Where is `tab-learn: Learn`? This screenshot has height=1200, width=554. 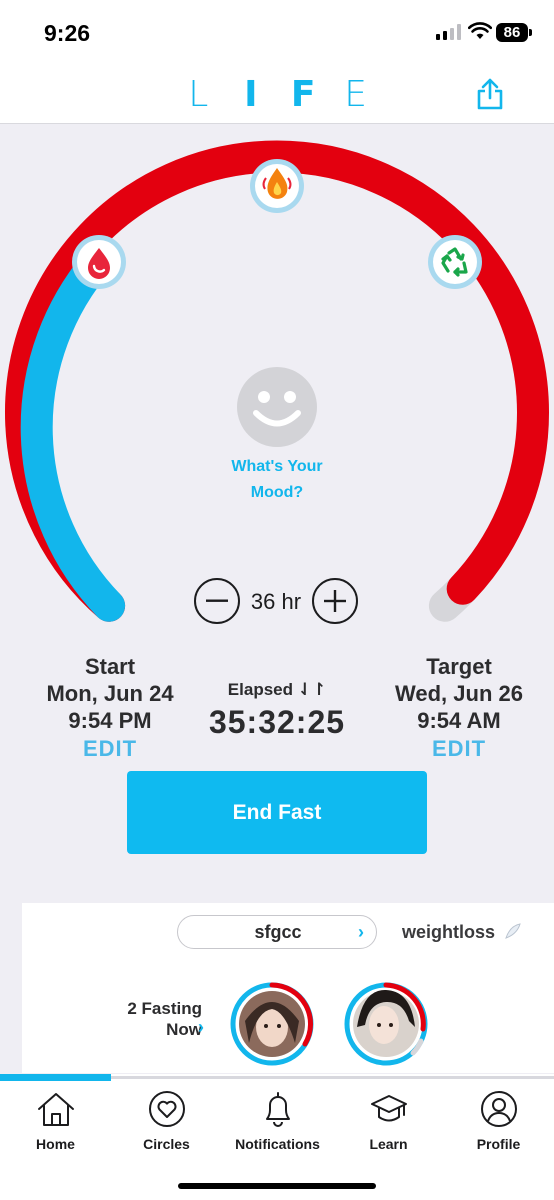 tab-learn: Learn is located at coordinates (388, 1121).